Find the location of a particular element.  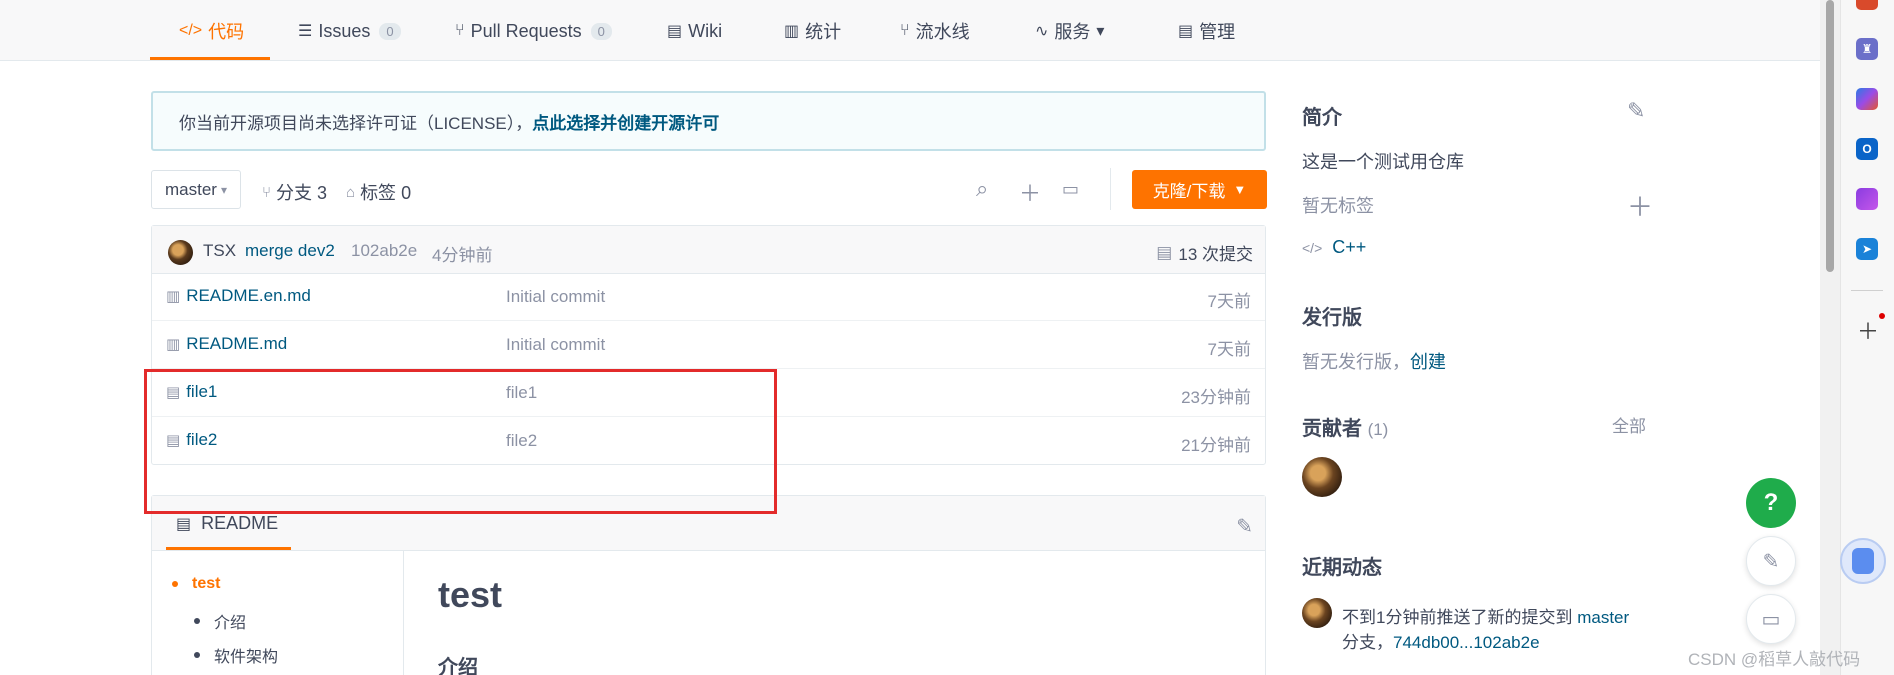

tab-pull-requests: ⑂ Pull Requests 0 is located at coordinates (533, 31).